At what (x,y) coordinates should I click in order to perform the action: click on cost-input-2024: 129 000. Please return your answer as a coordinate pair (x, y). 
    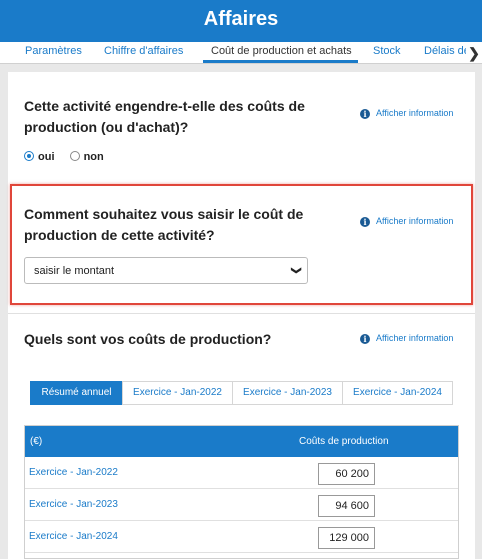
    Looking at the image, I should click on (346, 538).